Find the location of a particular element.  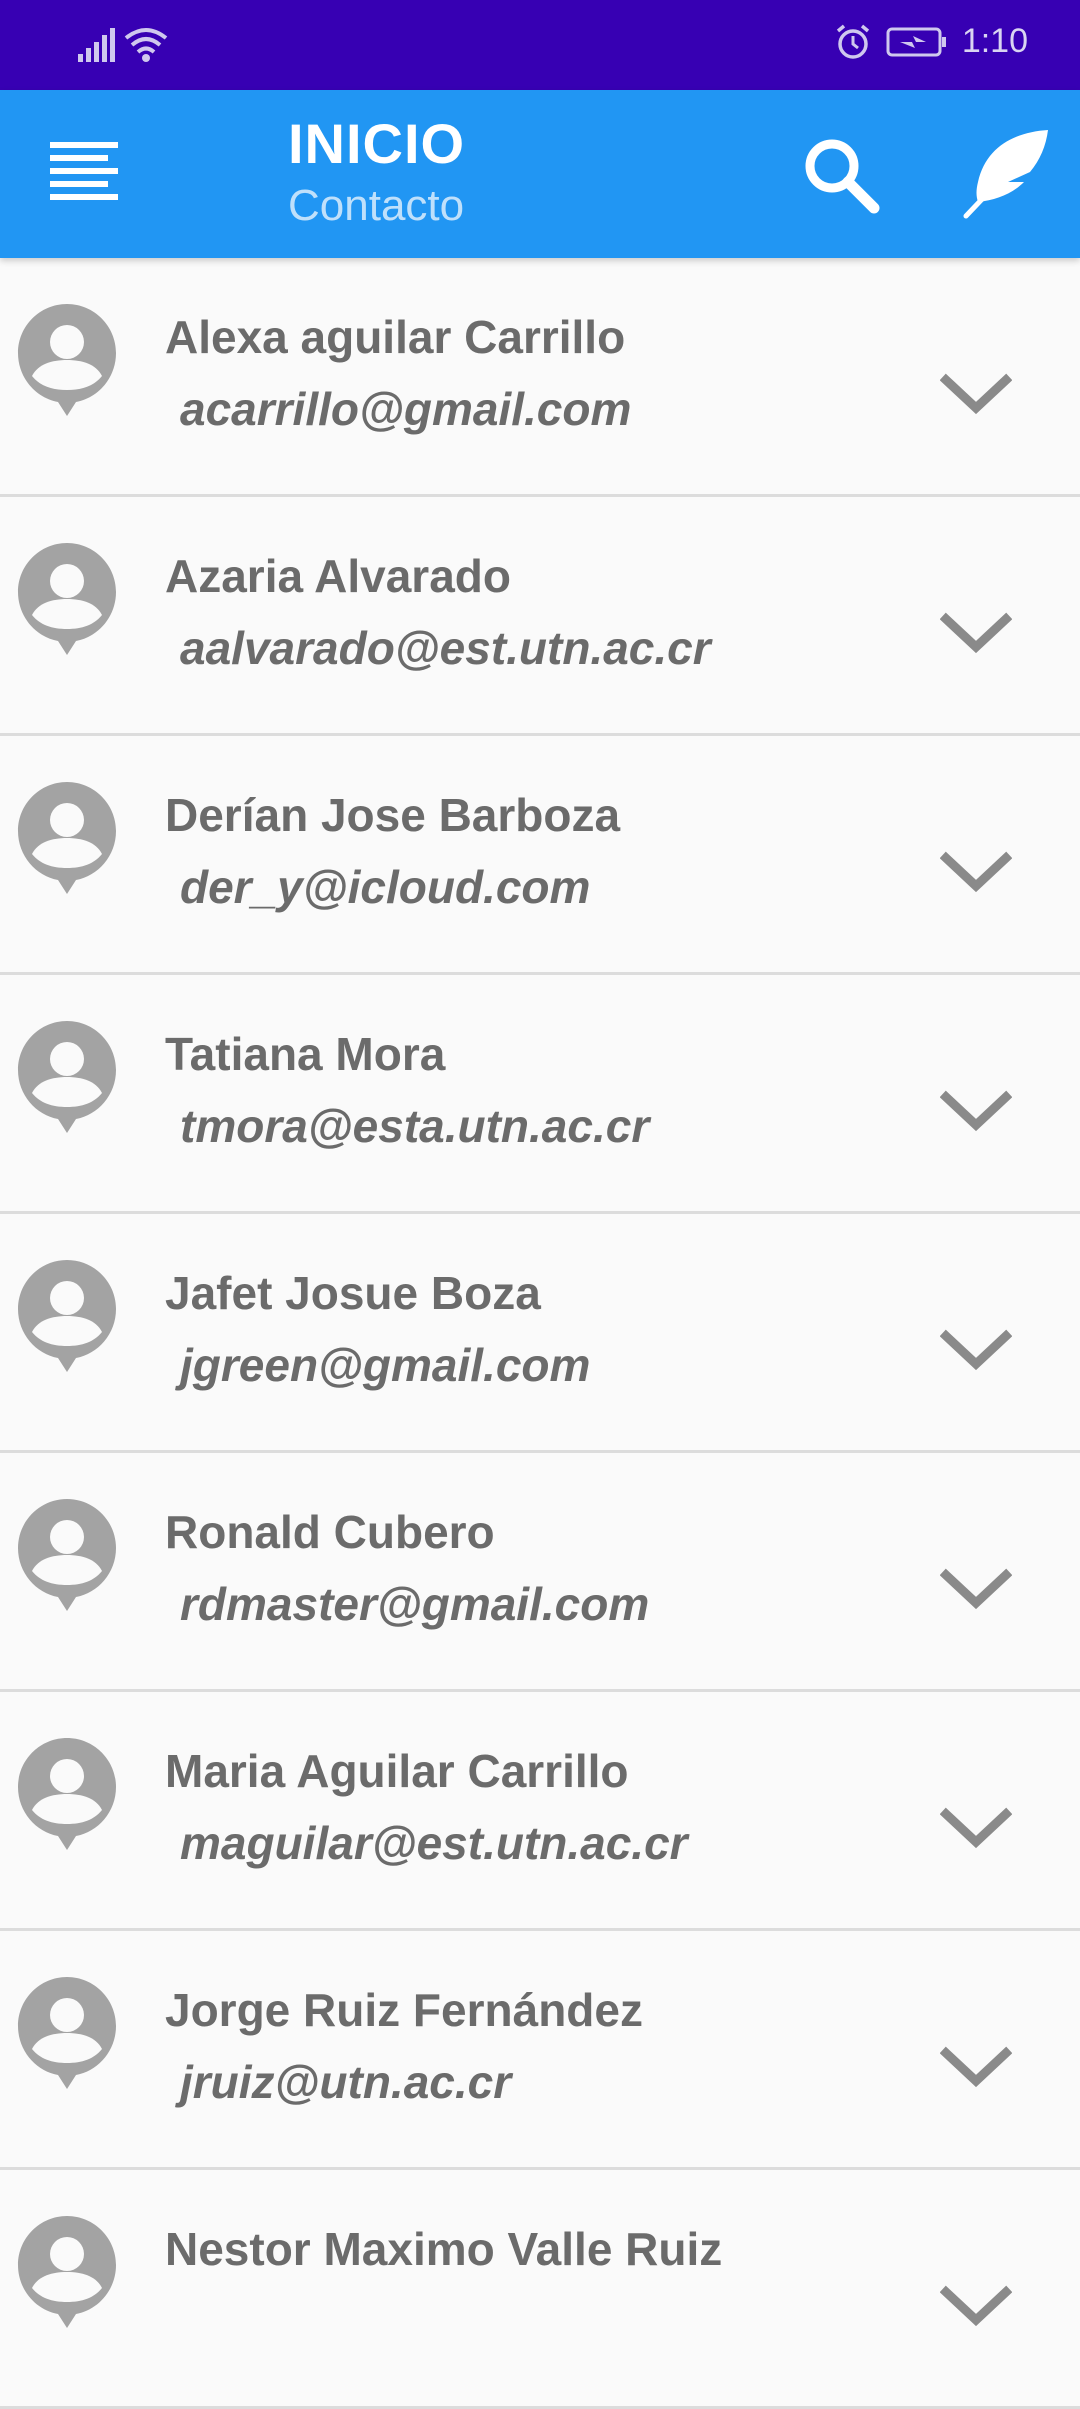

contact-email: tmora@esta.utn.ac.cr is located at coordinates (415, 1126).